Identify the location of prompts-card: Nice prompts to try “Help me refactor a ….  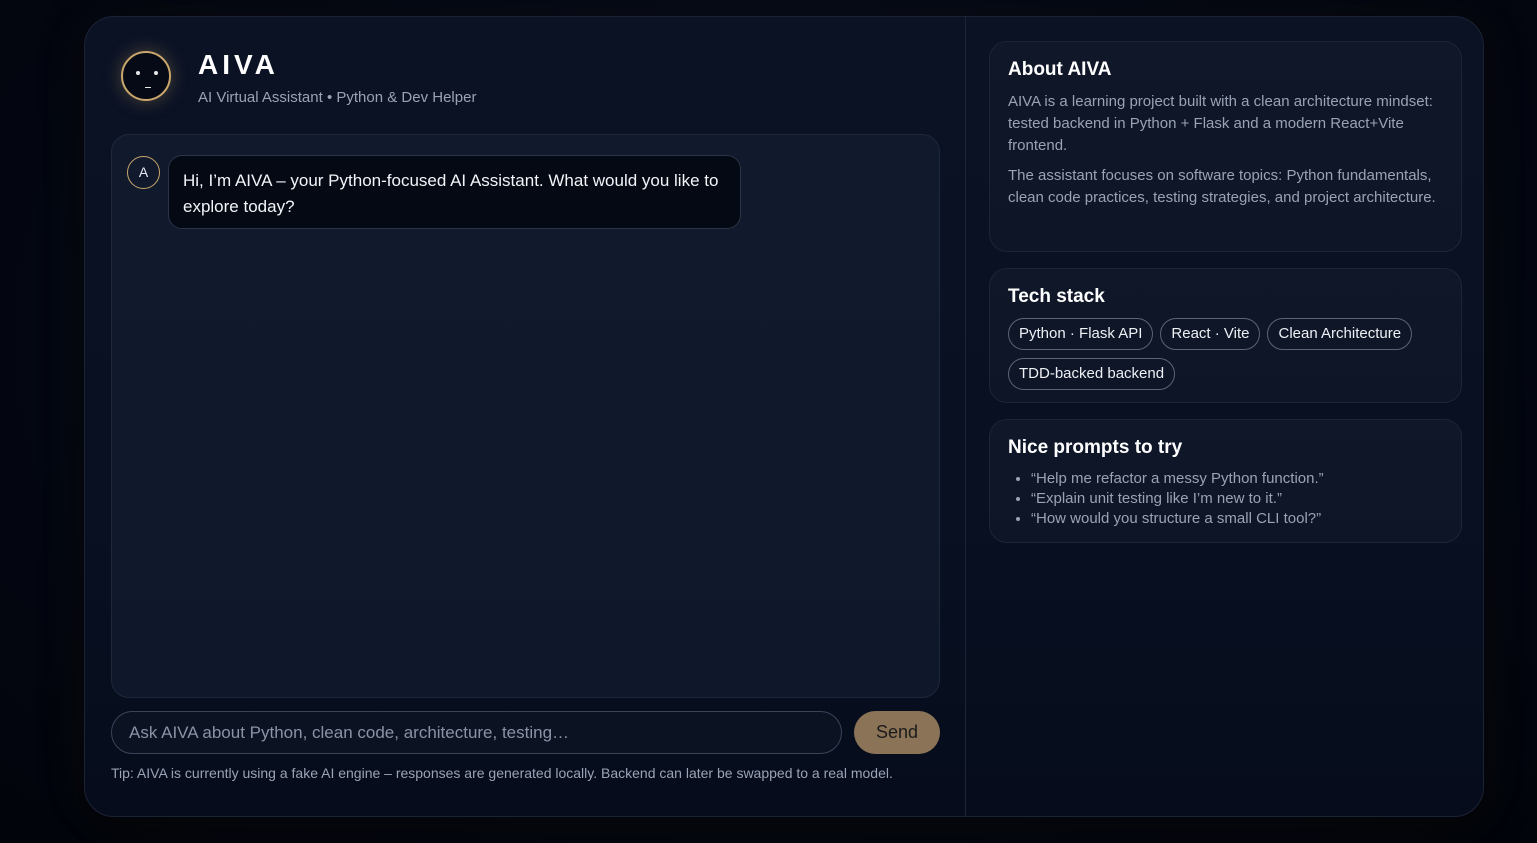
(1225, 481).